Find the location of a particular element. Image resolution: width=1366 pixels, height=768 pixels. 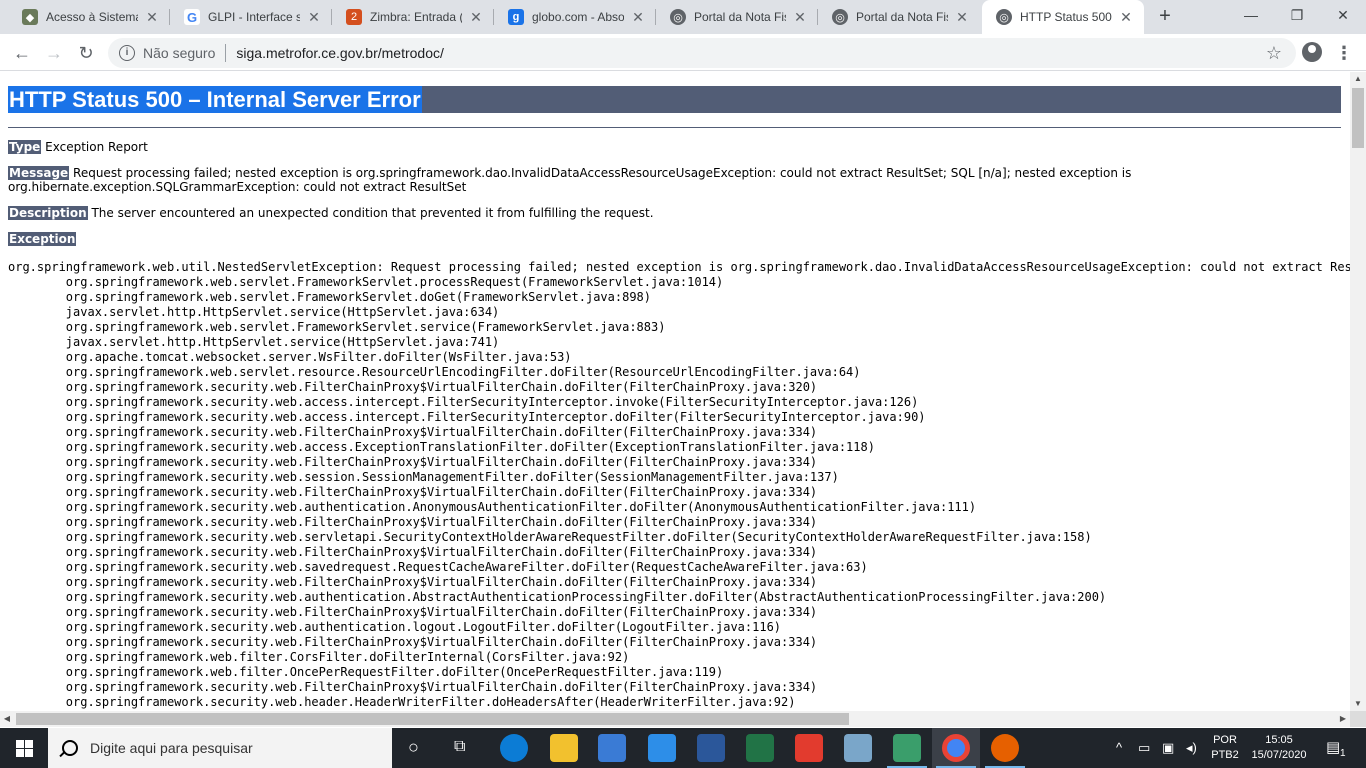

info-icon: i is located at coordinates (127, 53).